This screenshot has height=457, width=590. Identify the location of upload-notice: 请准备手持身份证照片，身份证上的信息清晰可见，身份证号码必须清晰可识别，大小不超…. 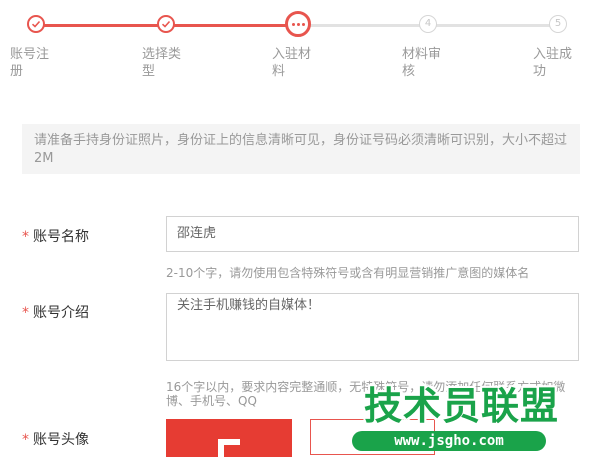
(301, 149).